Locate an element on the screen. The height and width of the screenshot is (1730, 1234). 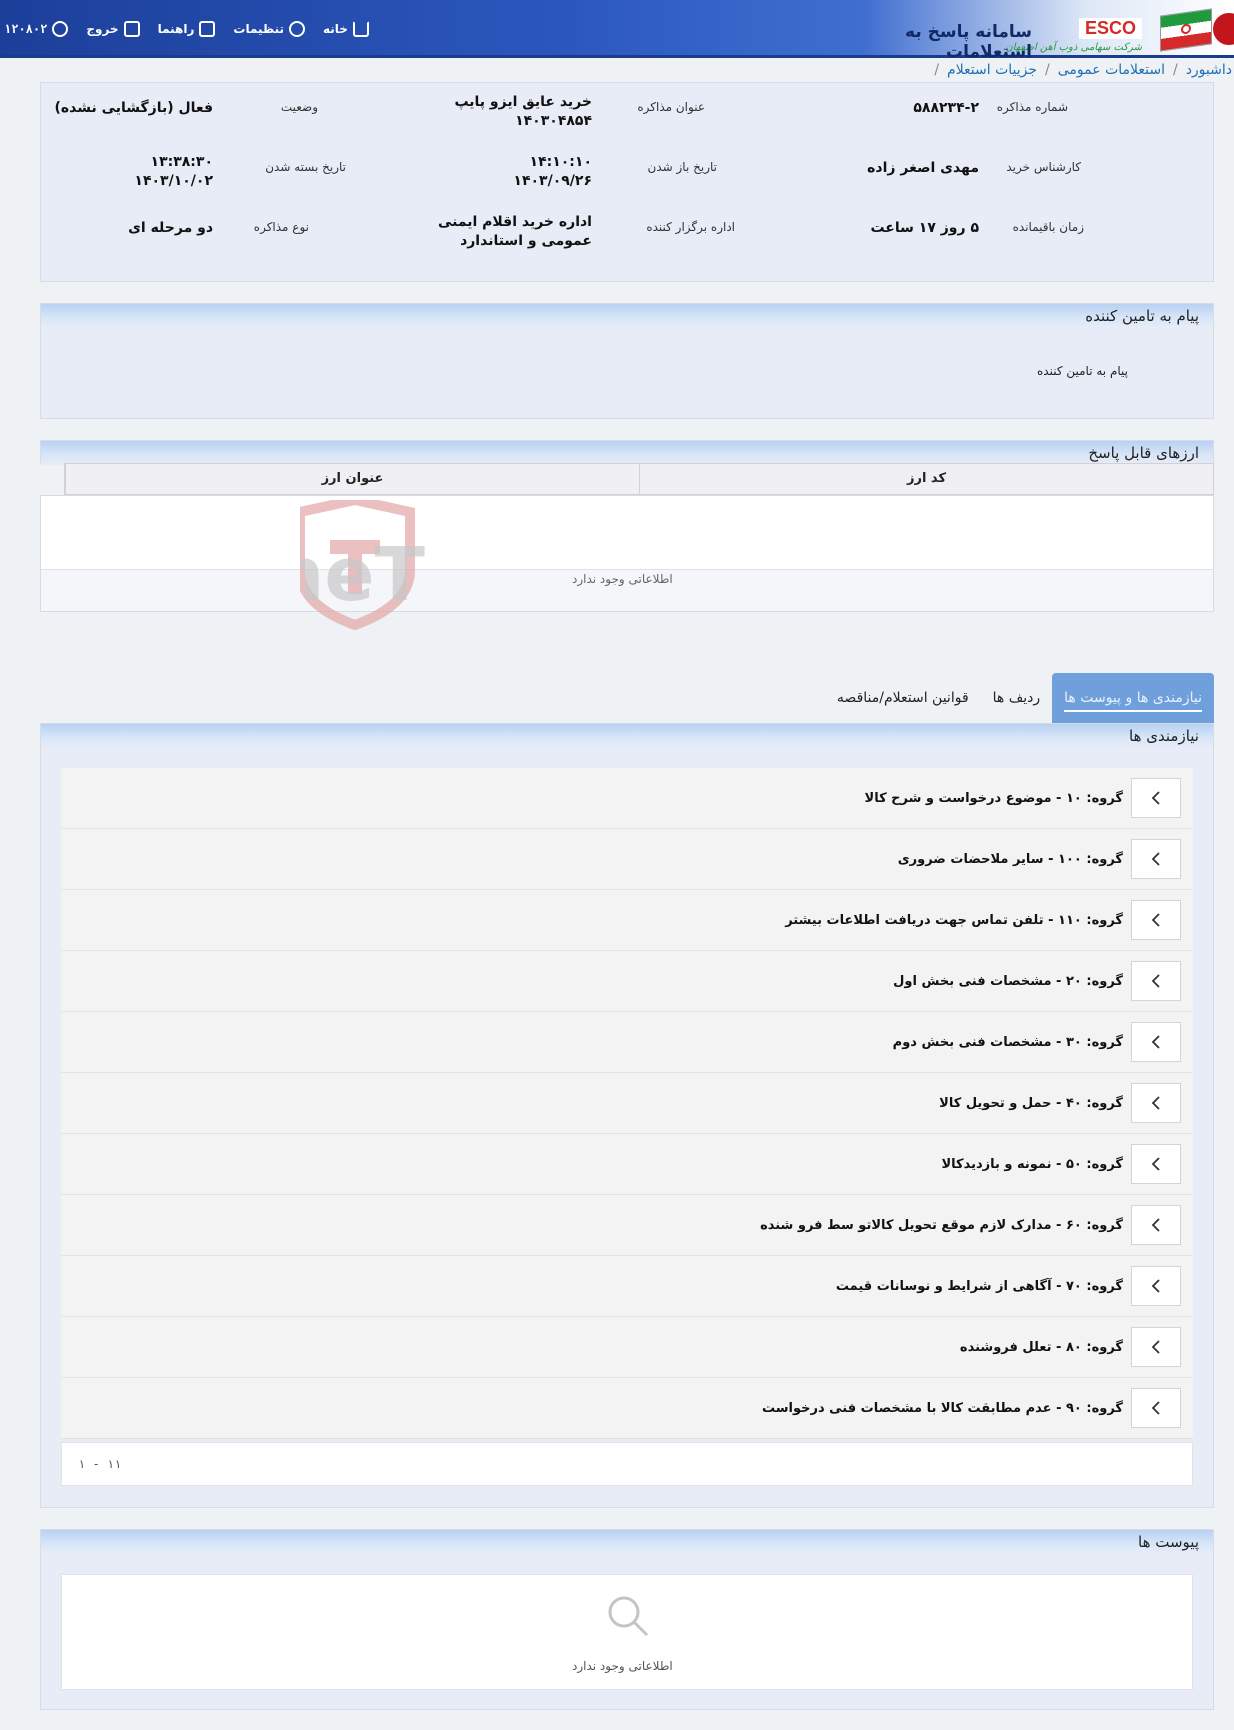
column-currency-title: عنوان ارز is located at coordinates (352, 479).